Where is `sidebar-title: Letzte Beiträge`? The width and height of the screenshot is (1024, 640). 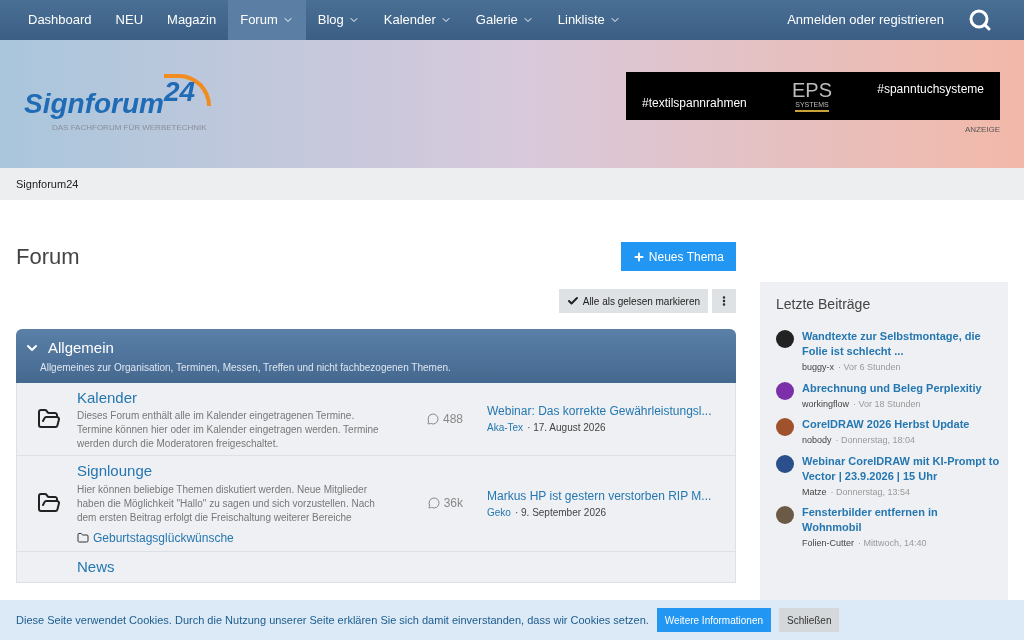
sidebar-title: Letzte Beiträge is located at coordinates (824, 304).